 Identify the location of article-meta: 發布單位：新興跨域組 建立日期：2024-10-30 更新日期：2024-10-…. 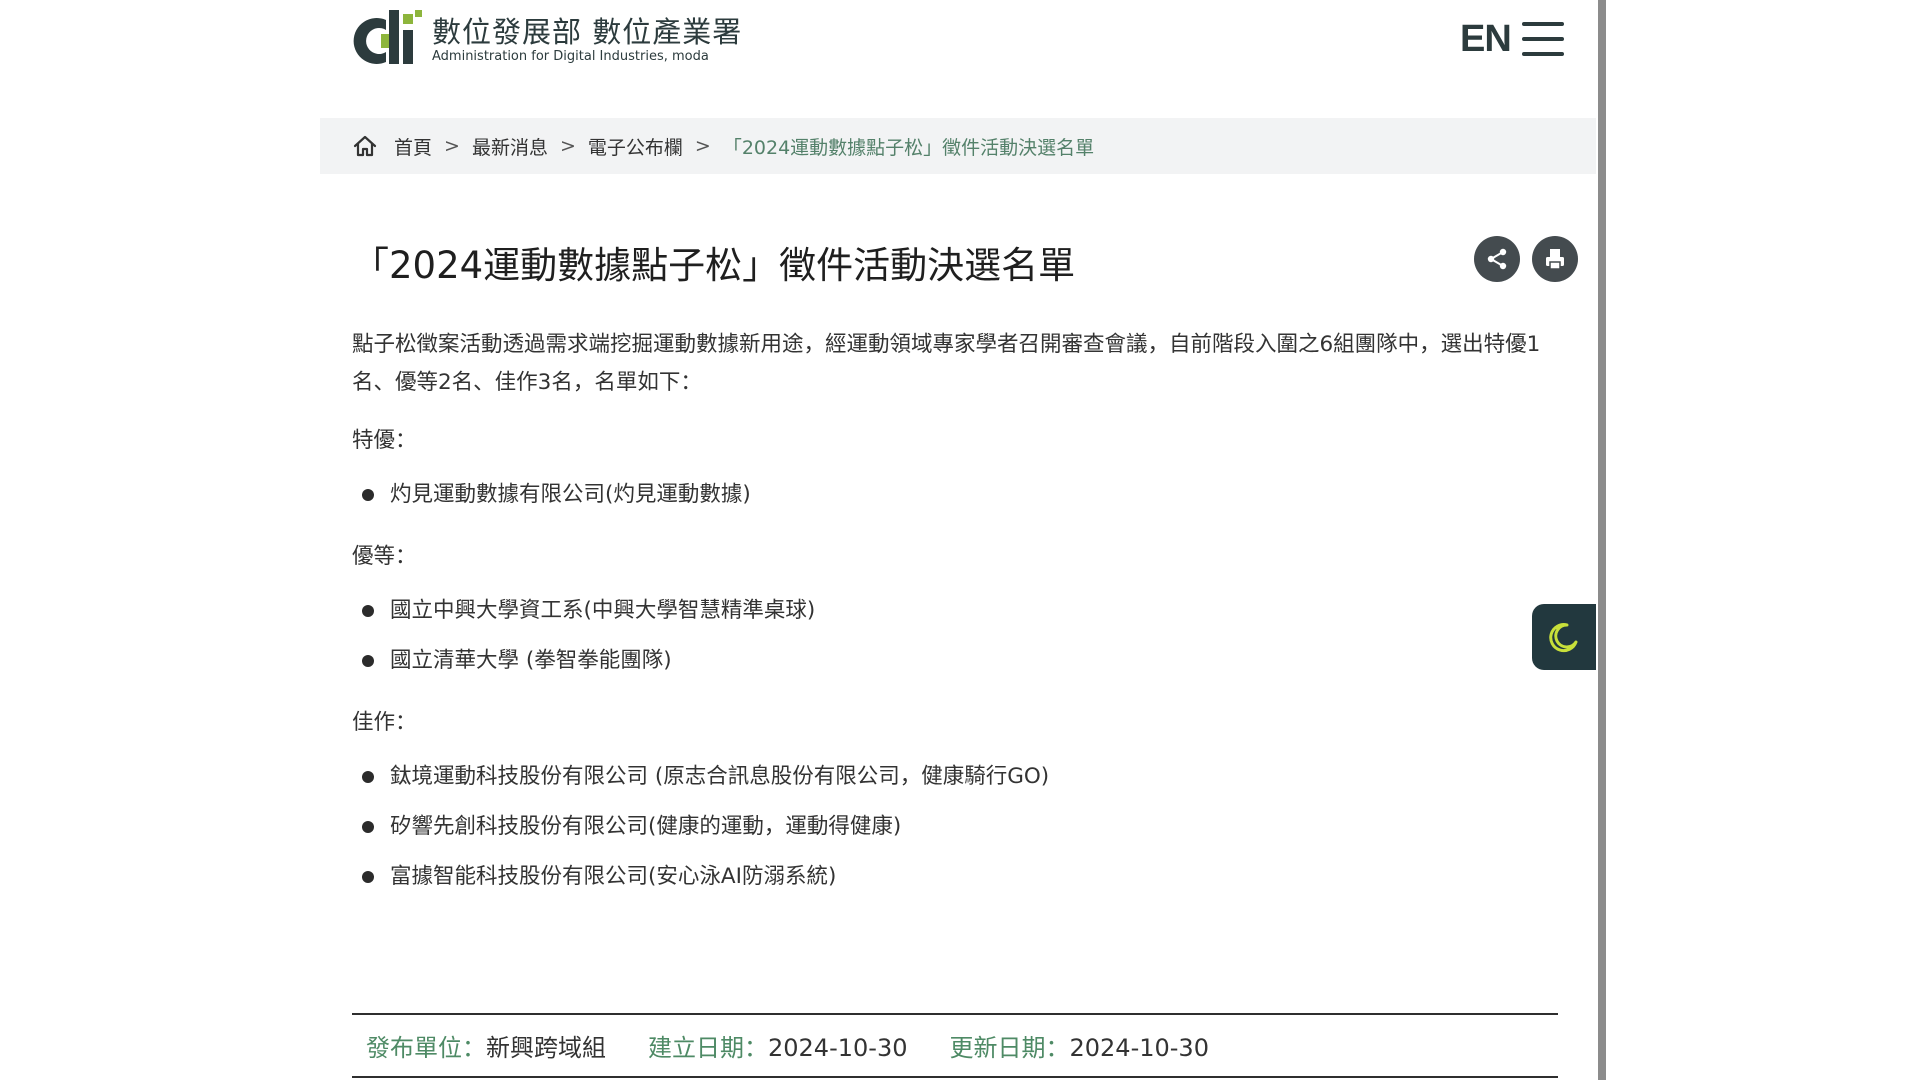
(808, 1045).